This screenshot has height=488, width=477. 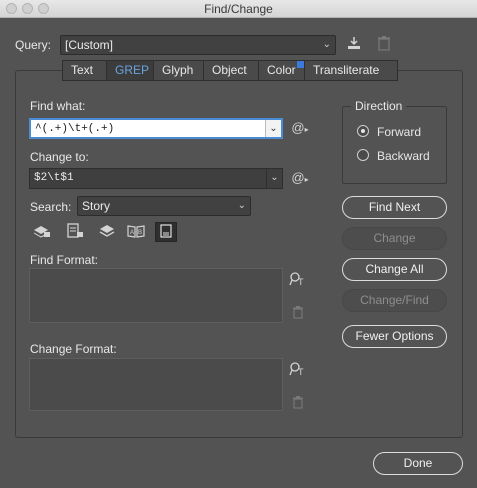 What do you see at coordinates (58, 106) in the screenshot?
I see `find-what-label: Find what:` at bounding box center [58, 106].